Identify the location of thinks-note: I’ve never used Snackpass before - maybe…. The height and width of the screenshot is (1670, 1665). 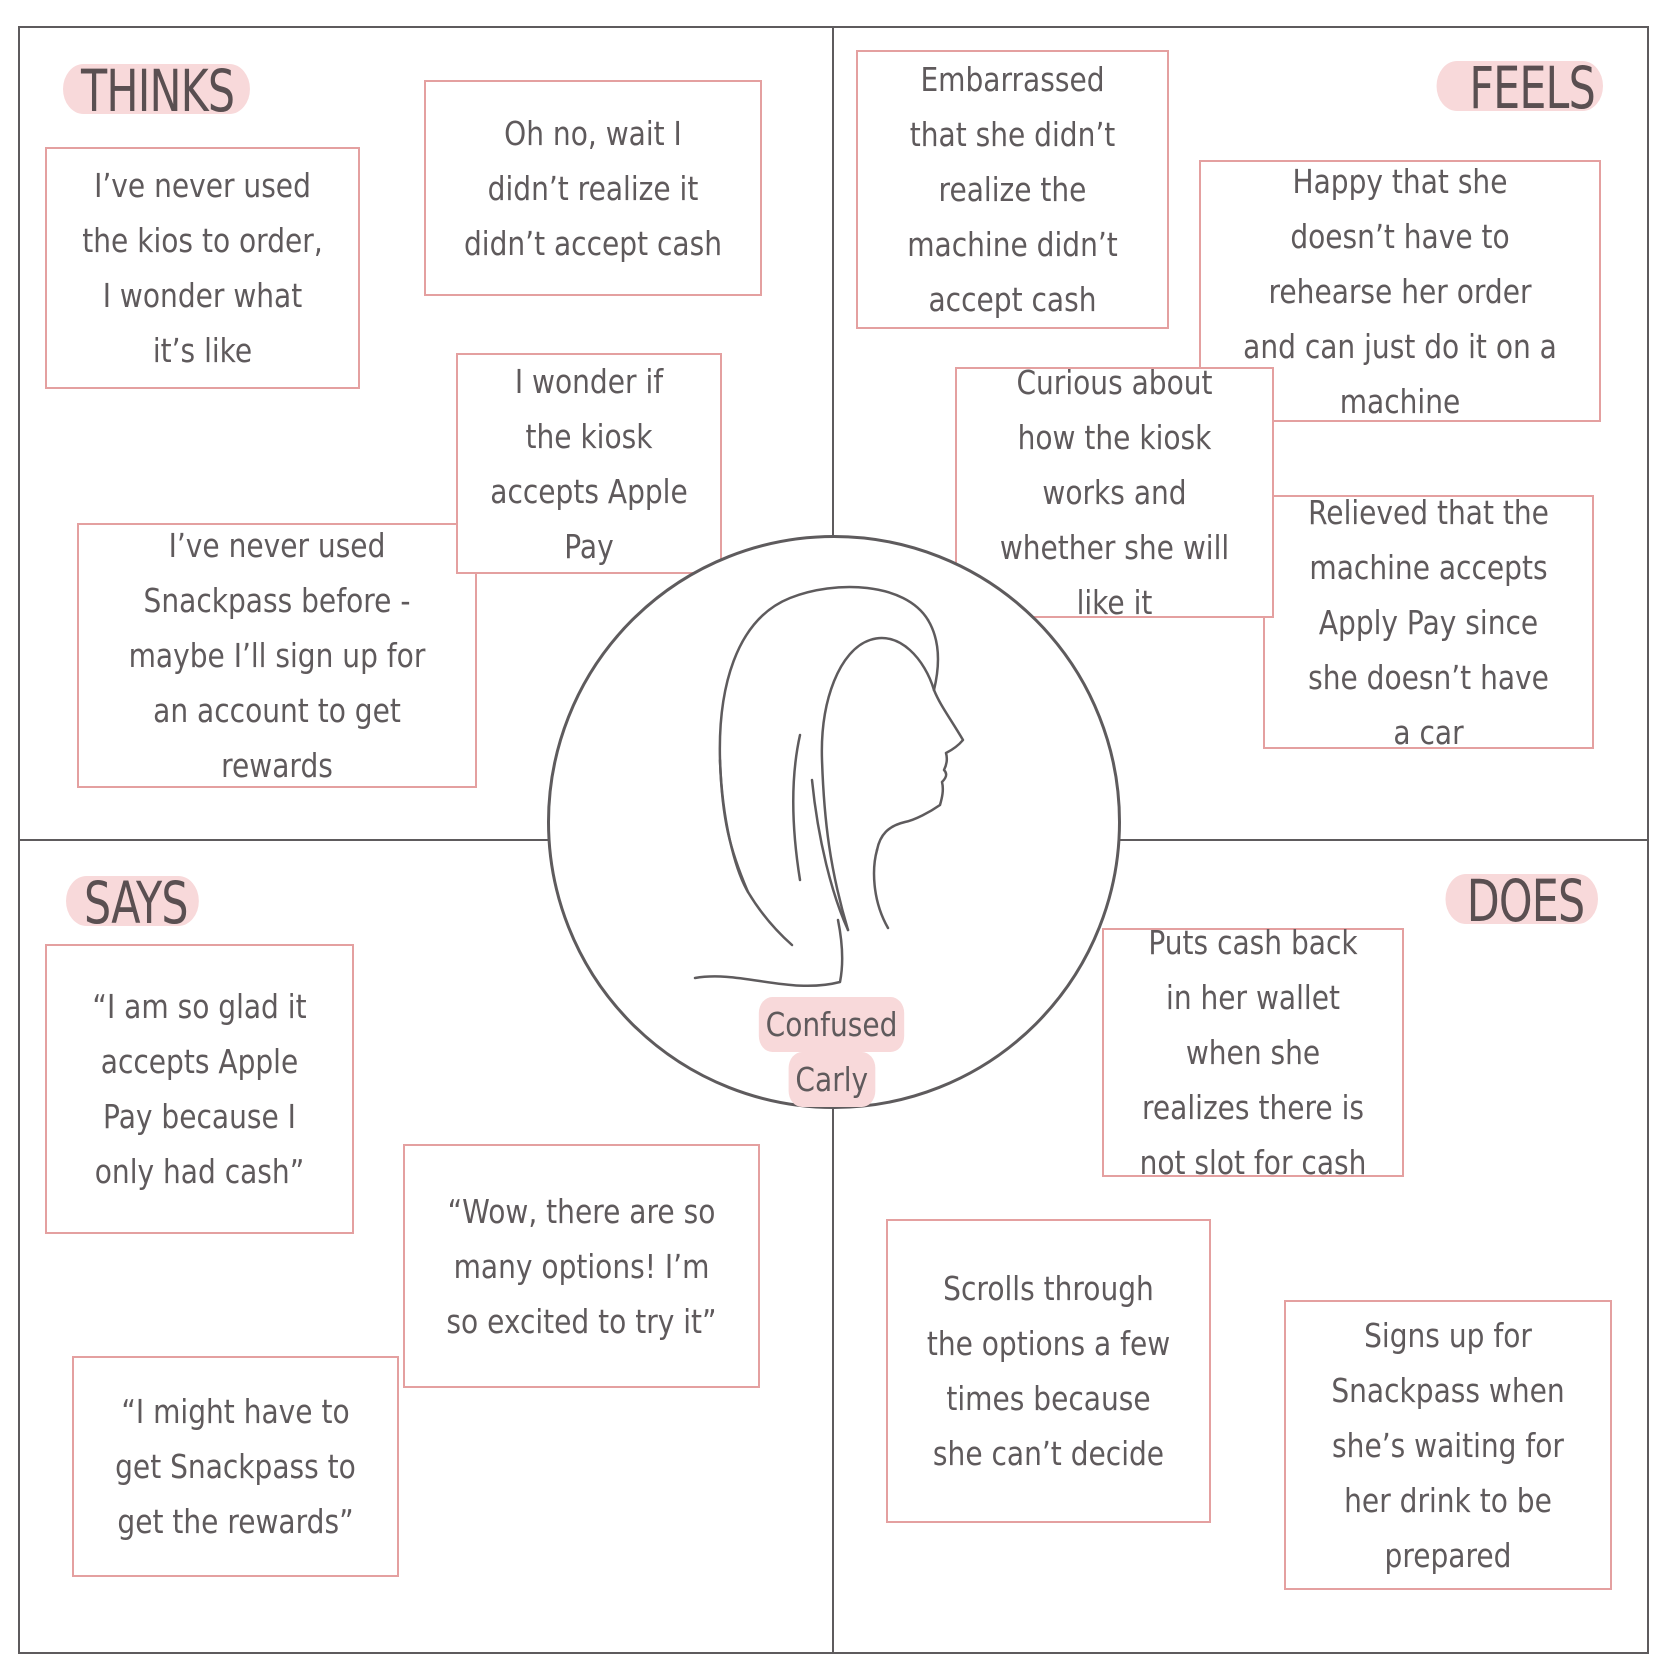
(277, 655).